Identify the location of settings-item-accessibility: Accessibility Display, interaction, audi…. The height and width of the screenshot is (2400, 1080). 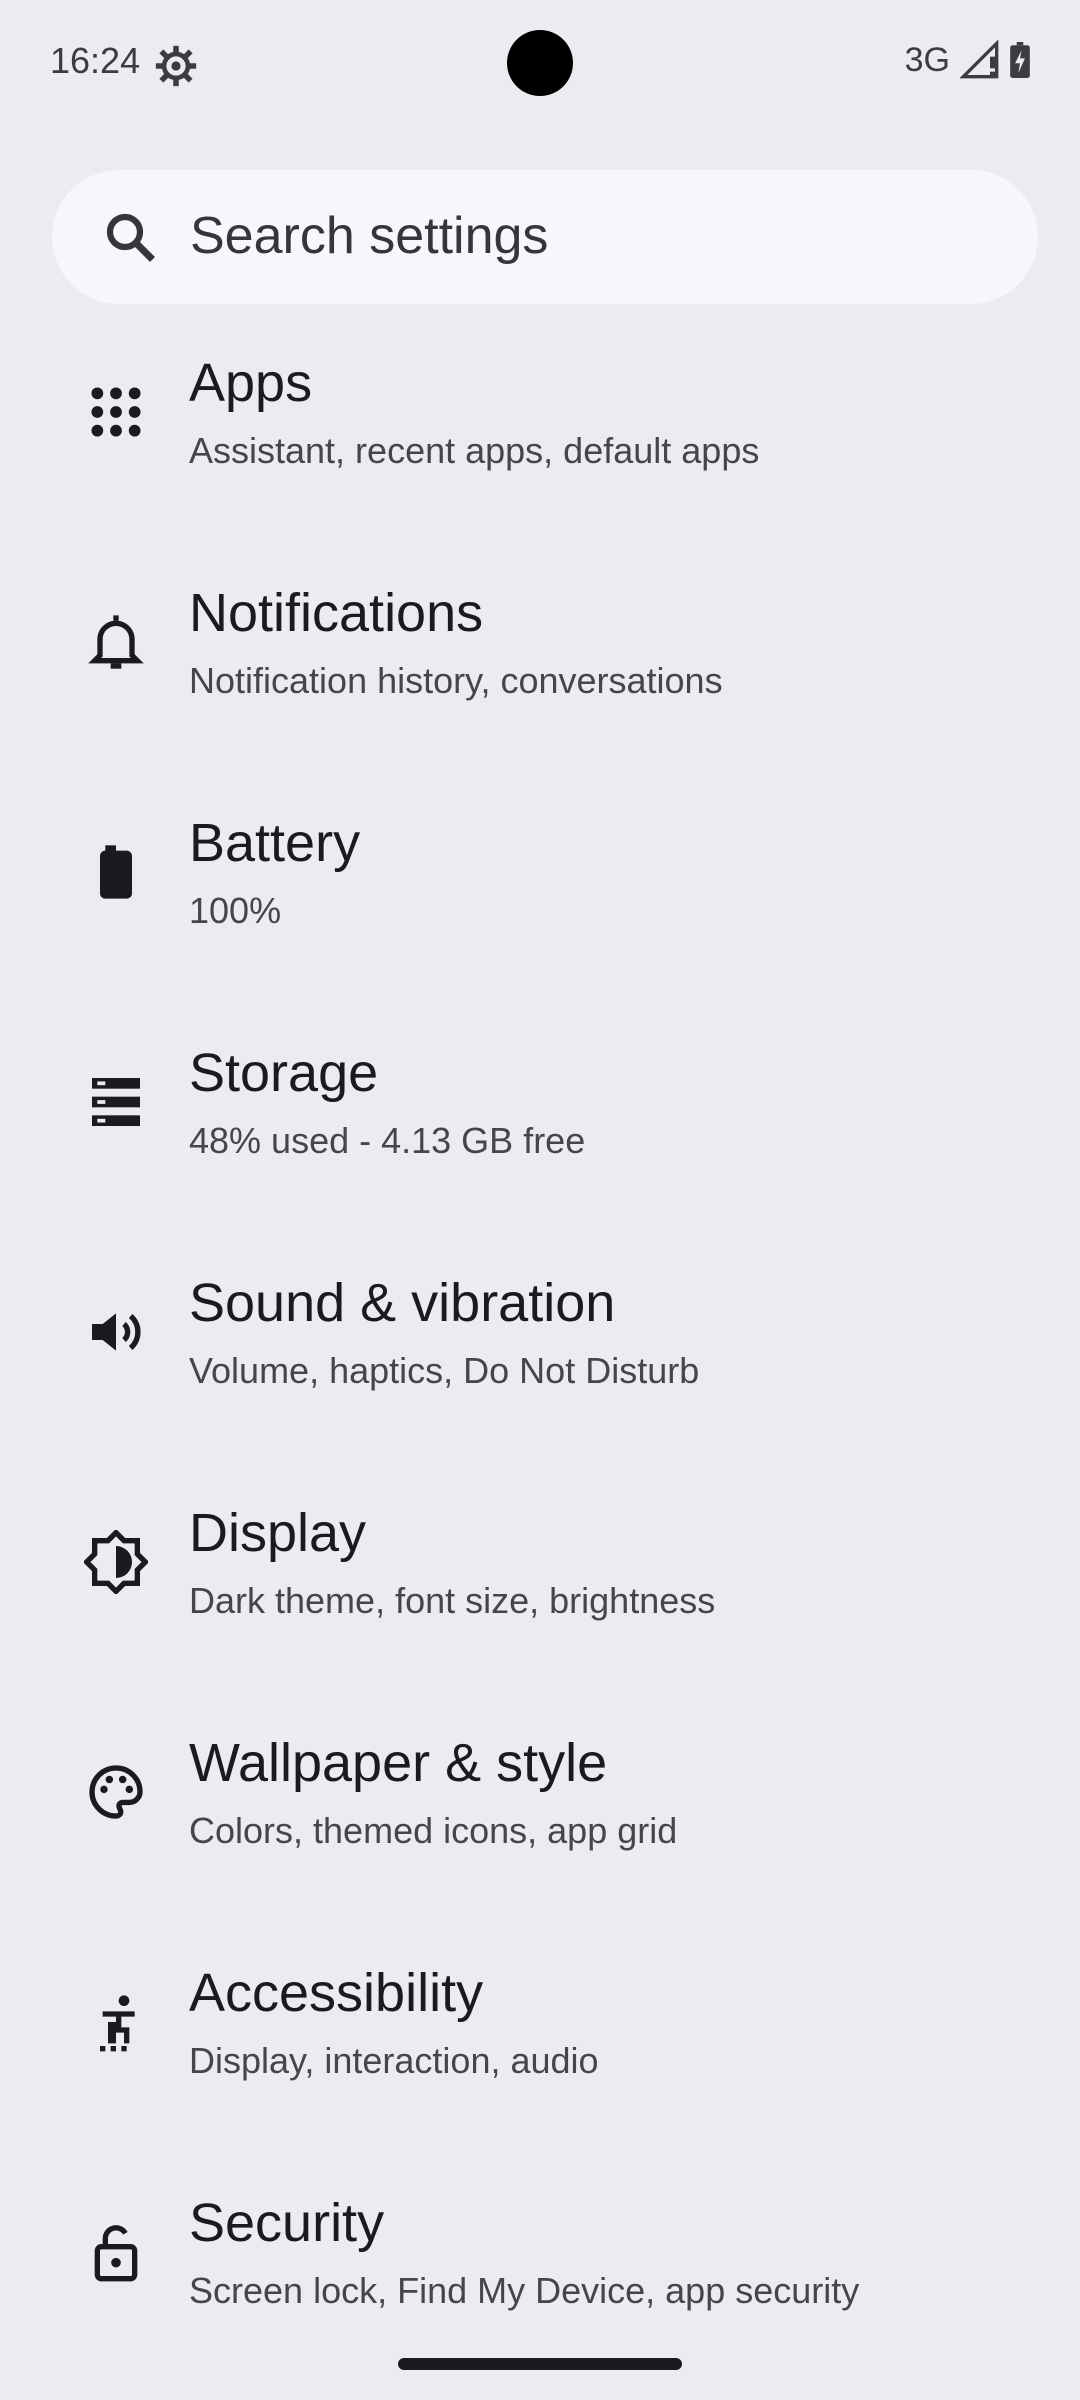
(540, 2035).